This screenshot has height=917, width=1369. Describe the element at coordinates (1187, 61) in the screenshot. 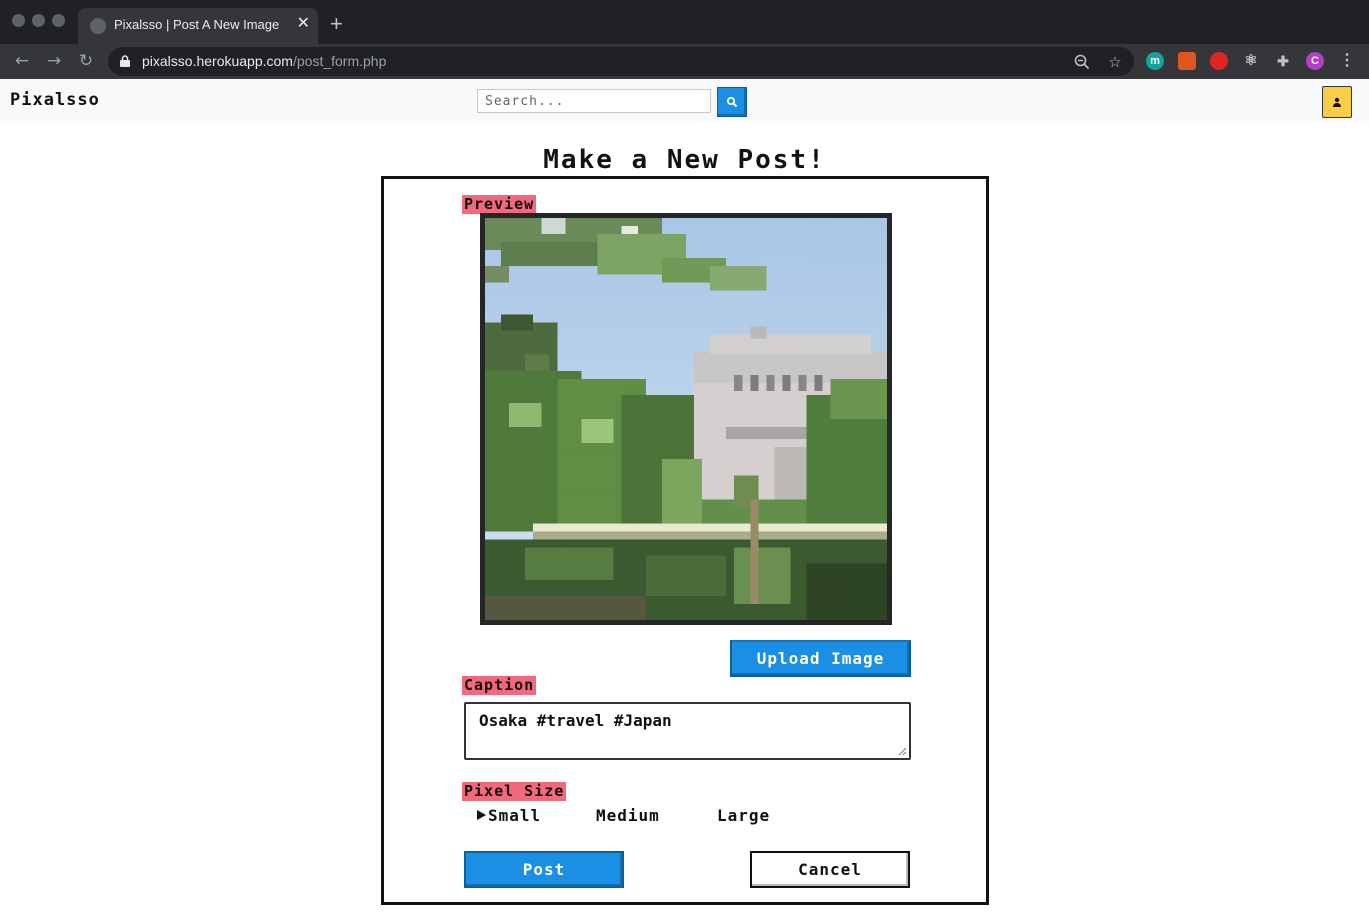

I see `extension-shield-icon` at that location.